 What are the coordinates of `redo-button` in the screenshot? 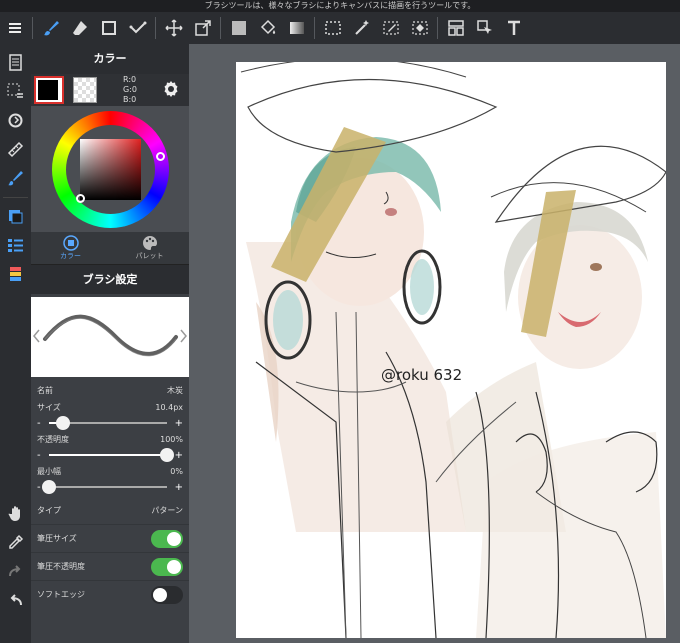 It's located at (15, 571).